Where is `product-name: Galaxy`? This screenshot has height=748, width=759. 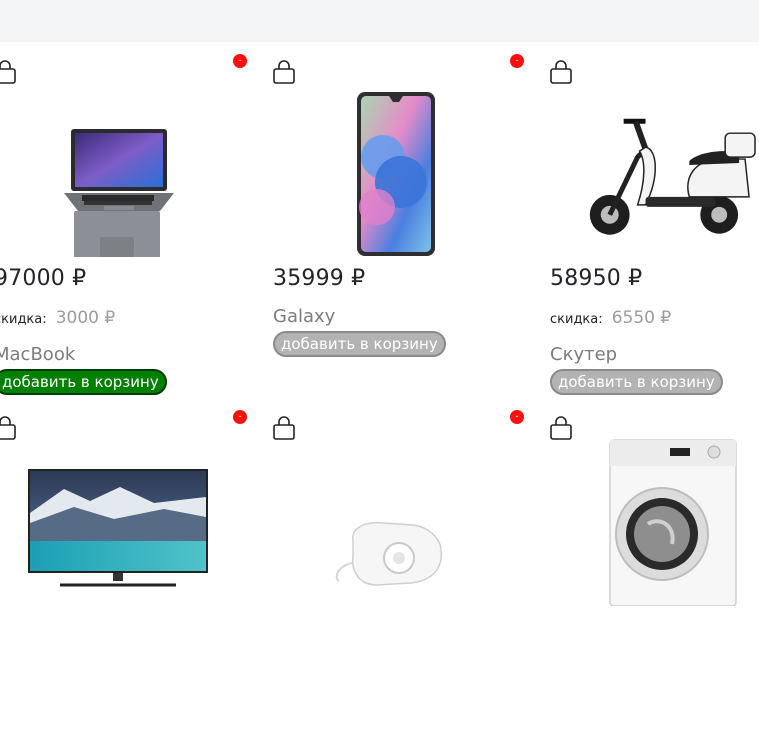
product-name: Galaxy is located at coordinates (304, 316).